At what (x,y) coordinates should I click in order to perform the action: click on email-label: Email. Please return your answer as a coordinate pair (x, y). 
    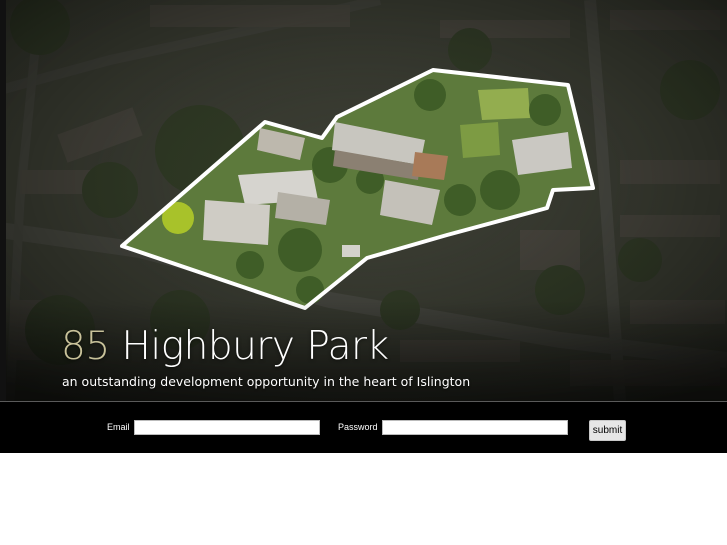
    Looking at the image, I should click on (118, 427).